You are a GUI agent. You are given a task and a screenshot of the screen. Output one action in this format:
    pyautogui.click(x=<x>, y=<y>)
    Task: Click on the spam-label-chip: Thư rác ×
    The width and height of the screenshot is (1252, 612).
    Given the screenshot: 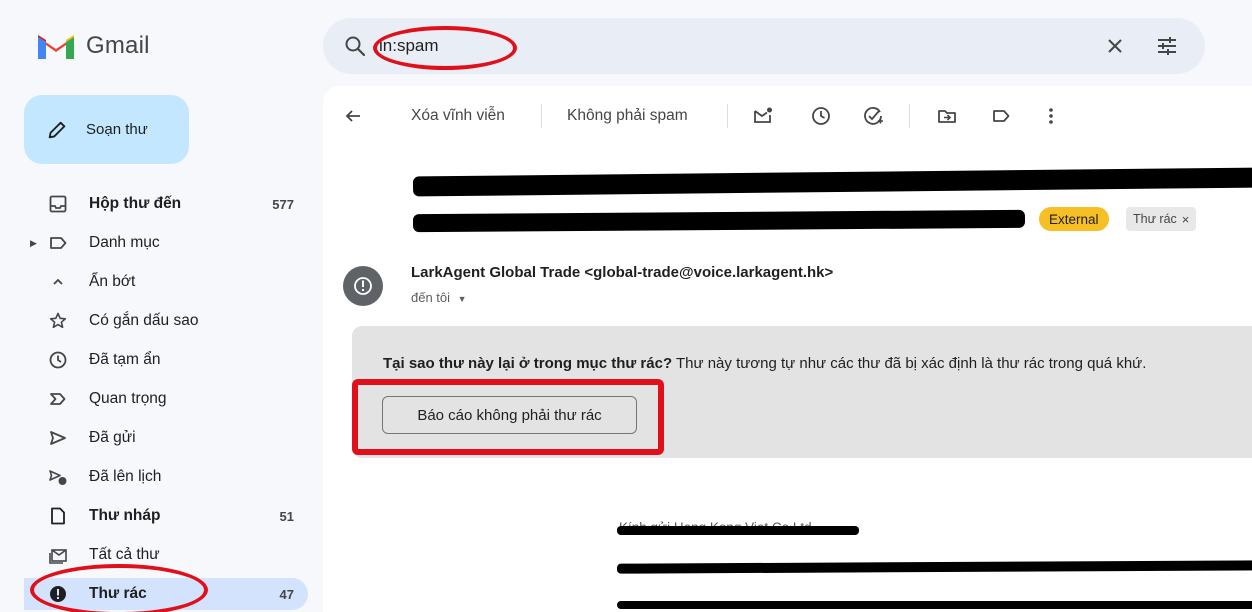 What is the action you would take?
    pyautogui.click(x=1161, y=219)
    